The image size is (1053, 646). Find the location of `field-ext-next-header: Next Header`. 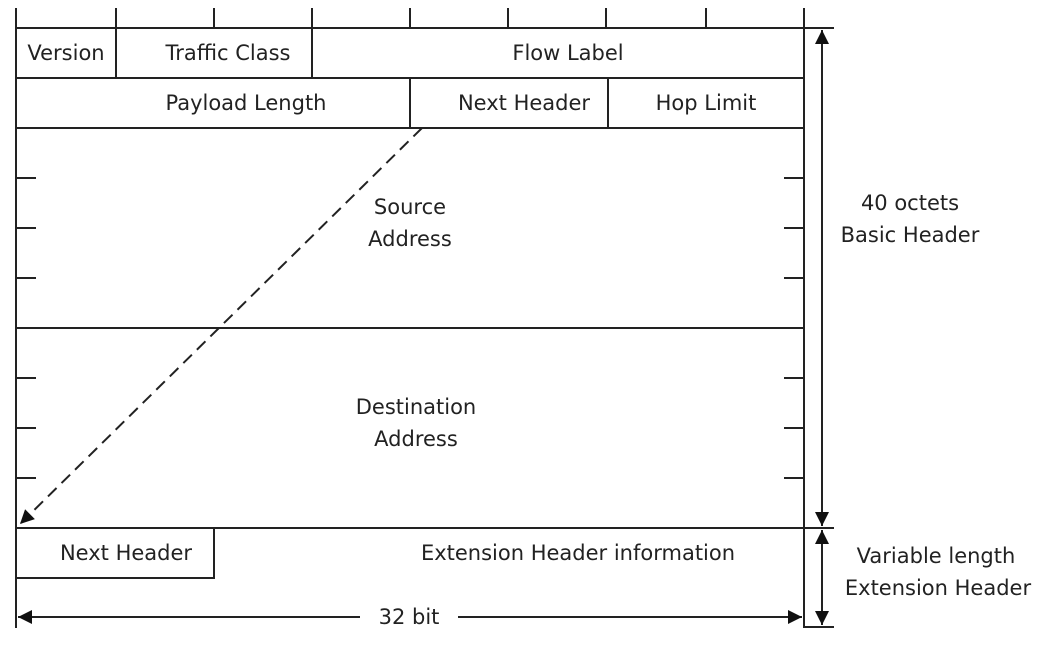

field-ext-next-header: Next Header is located at coordinates (126, 553).